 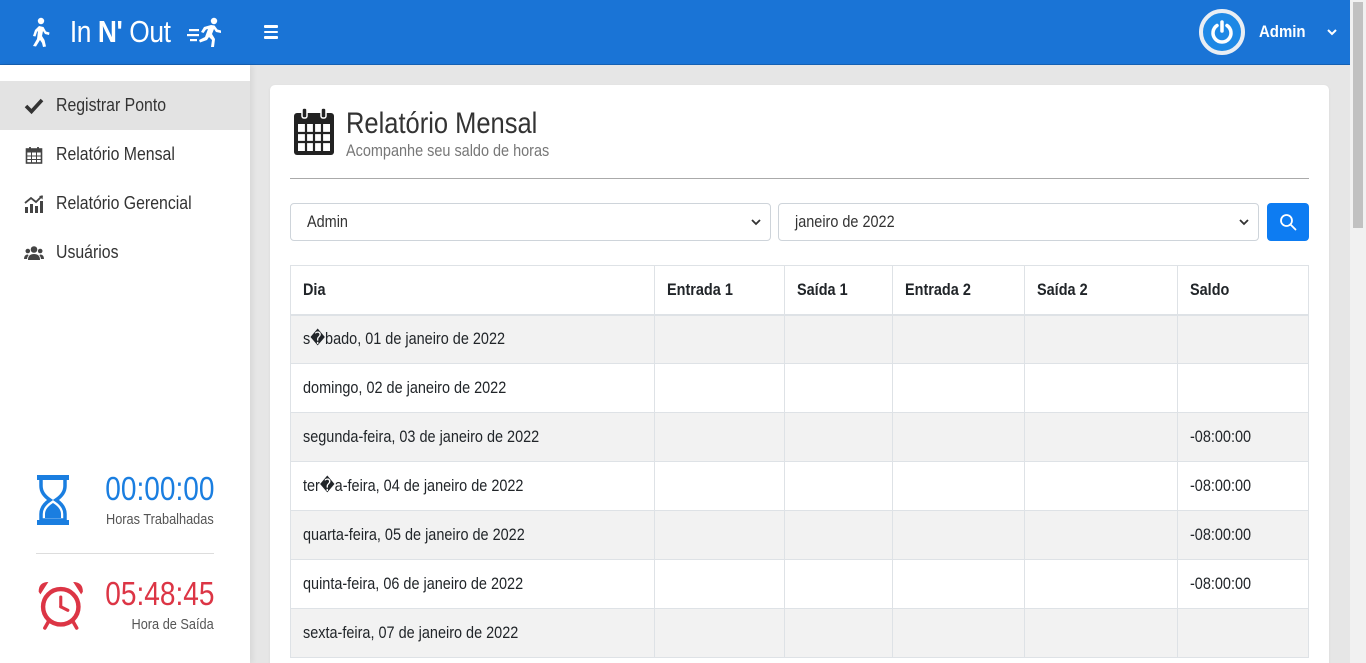 What do you see at coordinates (675, 32) in the screenshot?
I see `top-header: In N' Out Admin` at bounding box center [675, 32].